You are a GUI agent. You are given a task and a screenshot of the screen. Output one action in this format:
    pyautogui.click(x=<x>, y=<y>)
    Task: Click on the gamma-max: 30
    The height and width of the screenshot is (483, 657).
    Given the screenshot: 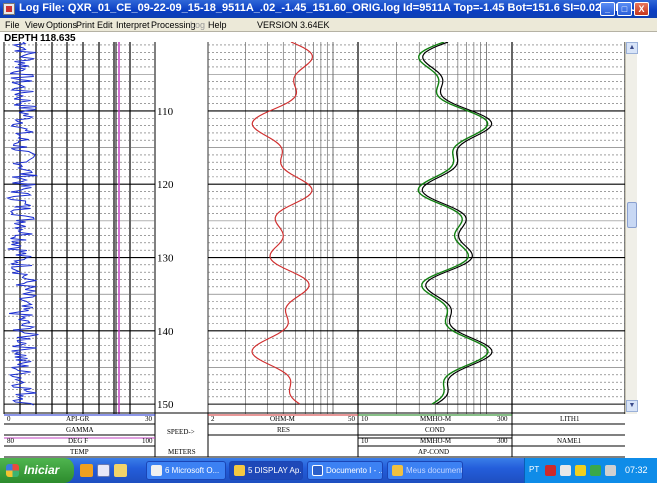 What is the action you would take?
    pyautogui.click(x=148, y=419)
    